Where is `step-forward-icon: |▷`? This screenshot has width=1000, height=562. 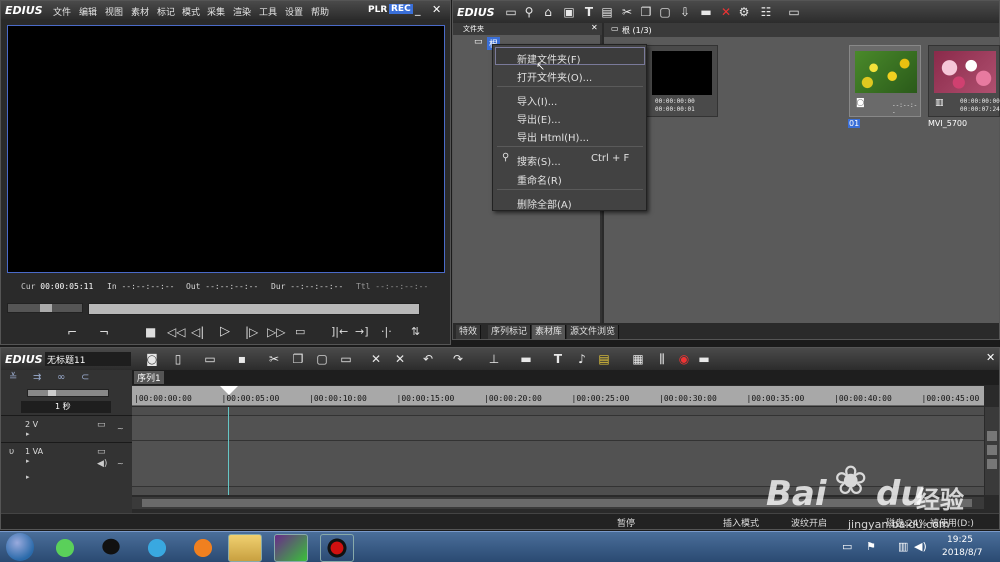 step-forward-icon: |▷ is located at coordinates (251, 332).